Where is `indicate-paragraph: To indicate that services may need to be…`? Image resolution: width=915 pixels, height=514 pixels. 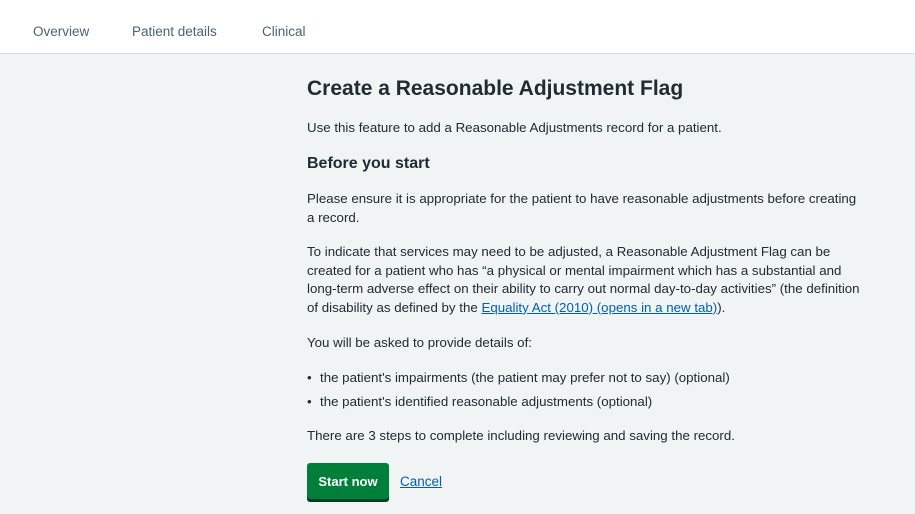 indicate-paragraph: To indicate that services may need to be… is located at coordinates (587, 280).